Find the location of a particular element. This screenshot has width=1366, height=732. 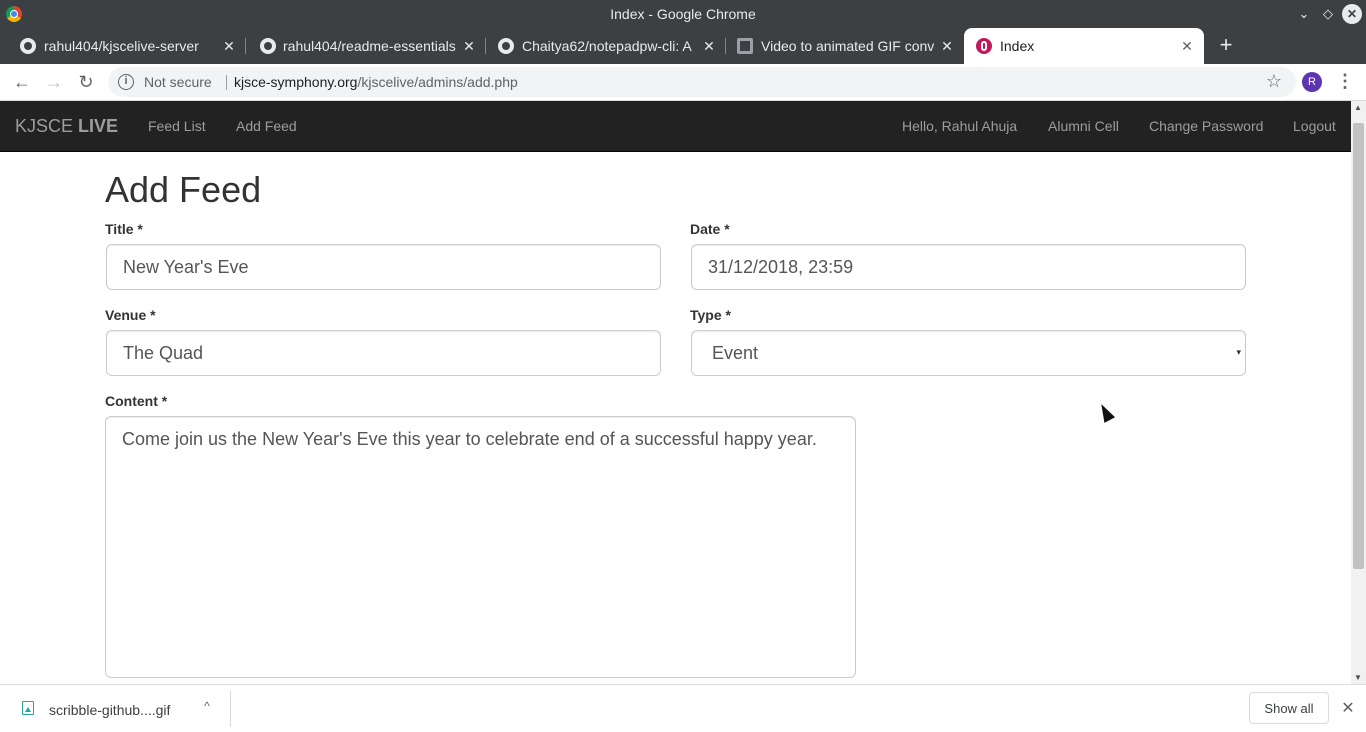

reload-button: ↻ is located at coordinates (86, 82).